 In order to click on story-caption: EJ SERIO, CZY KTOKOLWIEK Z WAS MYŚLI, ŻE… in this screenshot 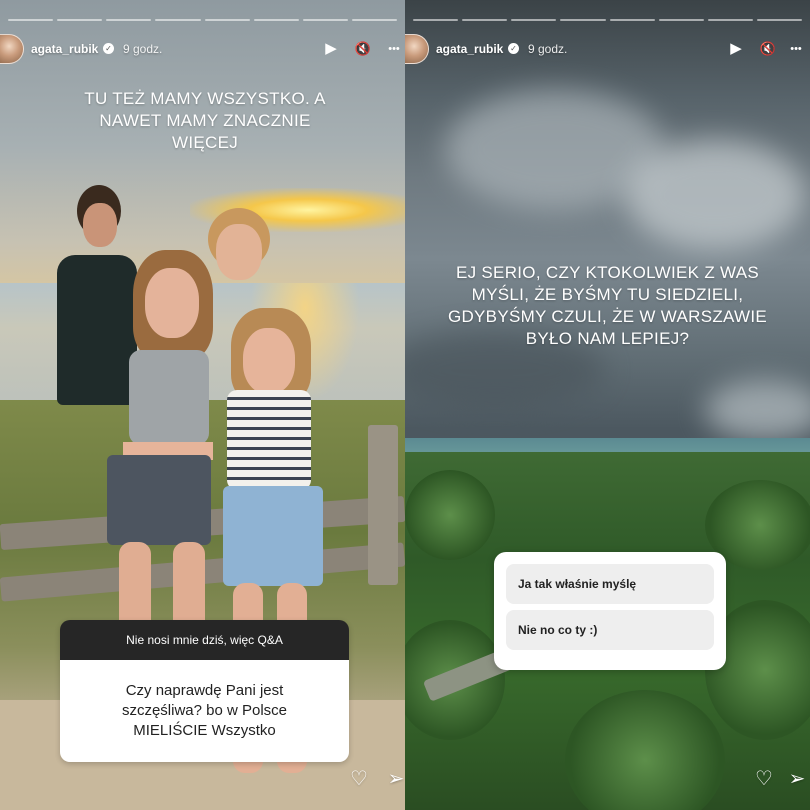, I will do `click(607, 305)`.